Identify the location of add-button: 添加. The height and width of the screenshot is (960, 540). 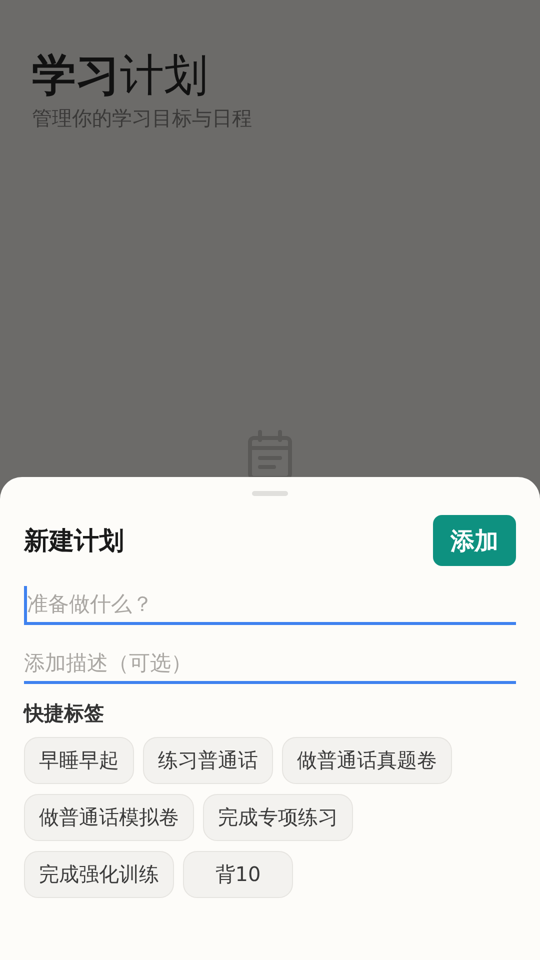
(474, 540).